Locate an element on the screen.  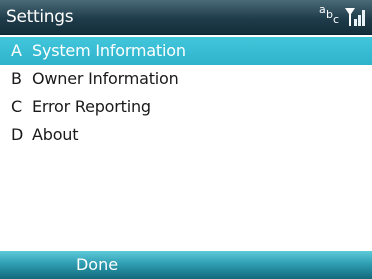
menu-item-label: About is located at coordinates (55, 134).